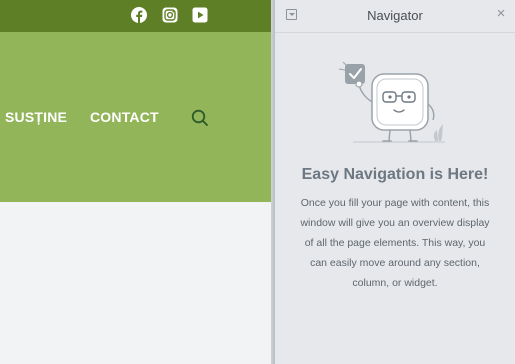 The image size is (515, 364). What do you see at coordinates (200, 15) in the screenshot?
I see `youtube-icon` at bounding box center [200, 15].